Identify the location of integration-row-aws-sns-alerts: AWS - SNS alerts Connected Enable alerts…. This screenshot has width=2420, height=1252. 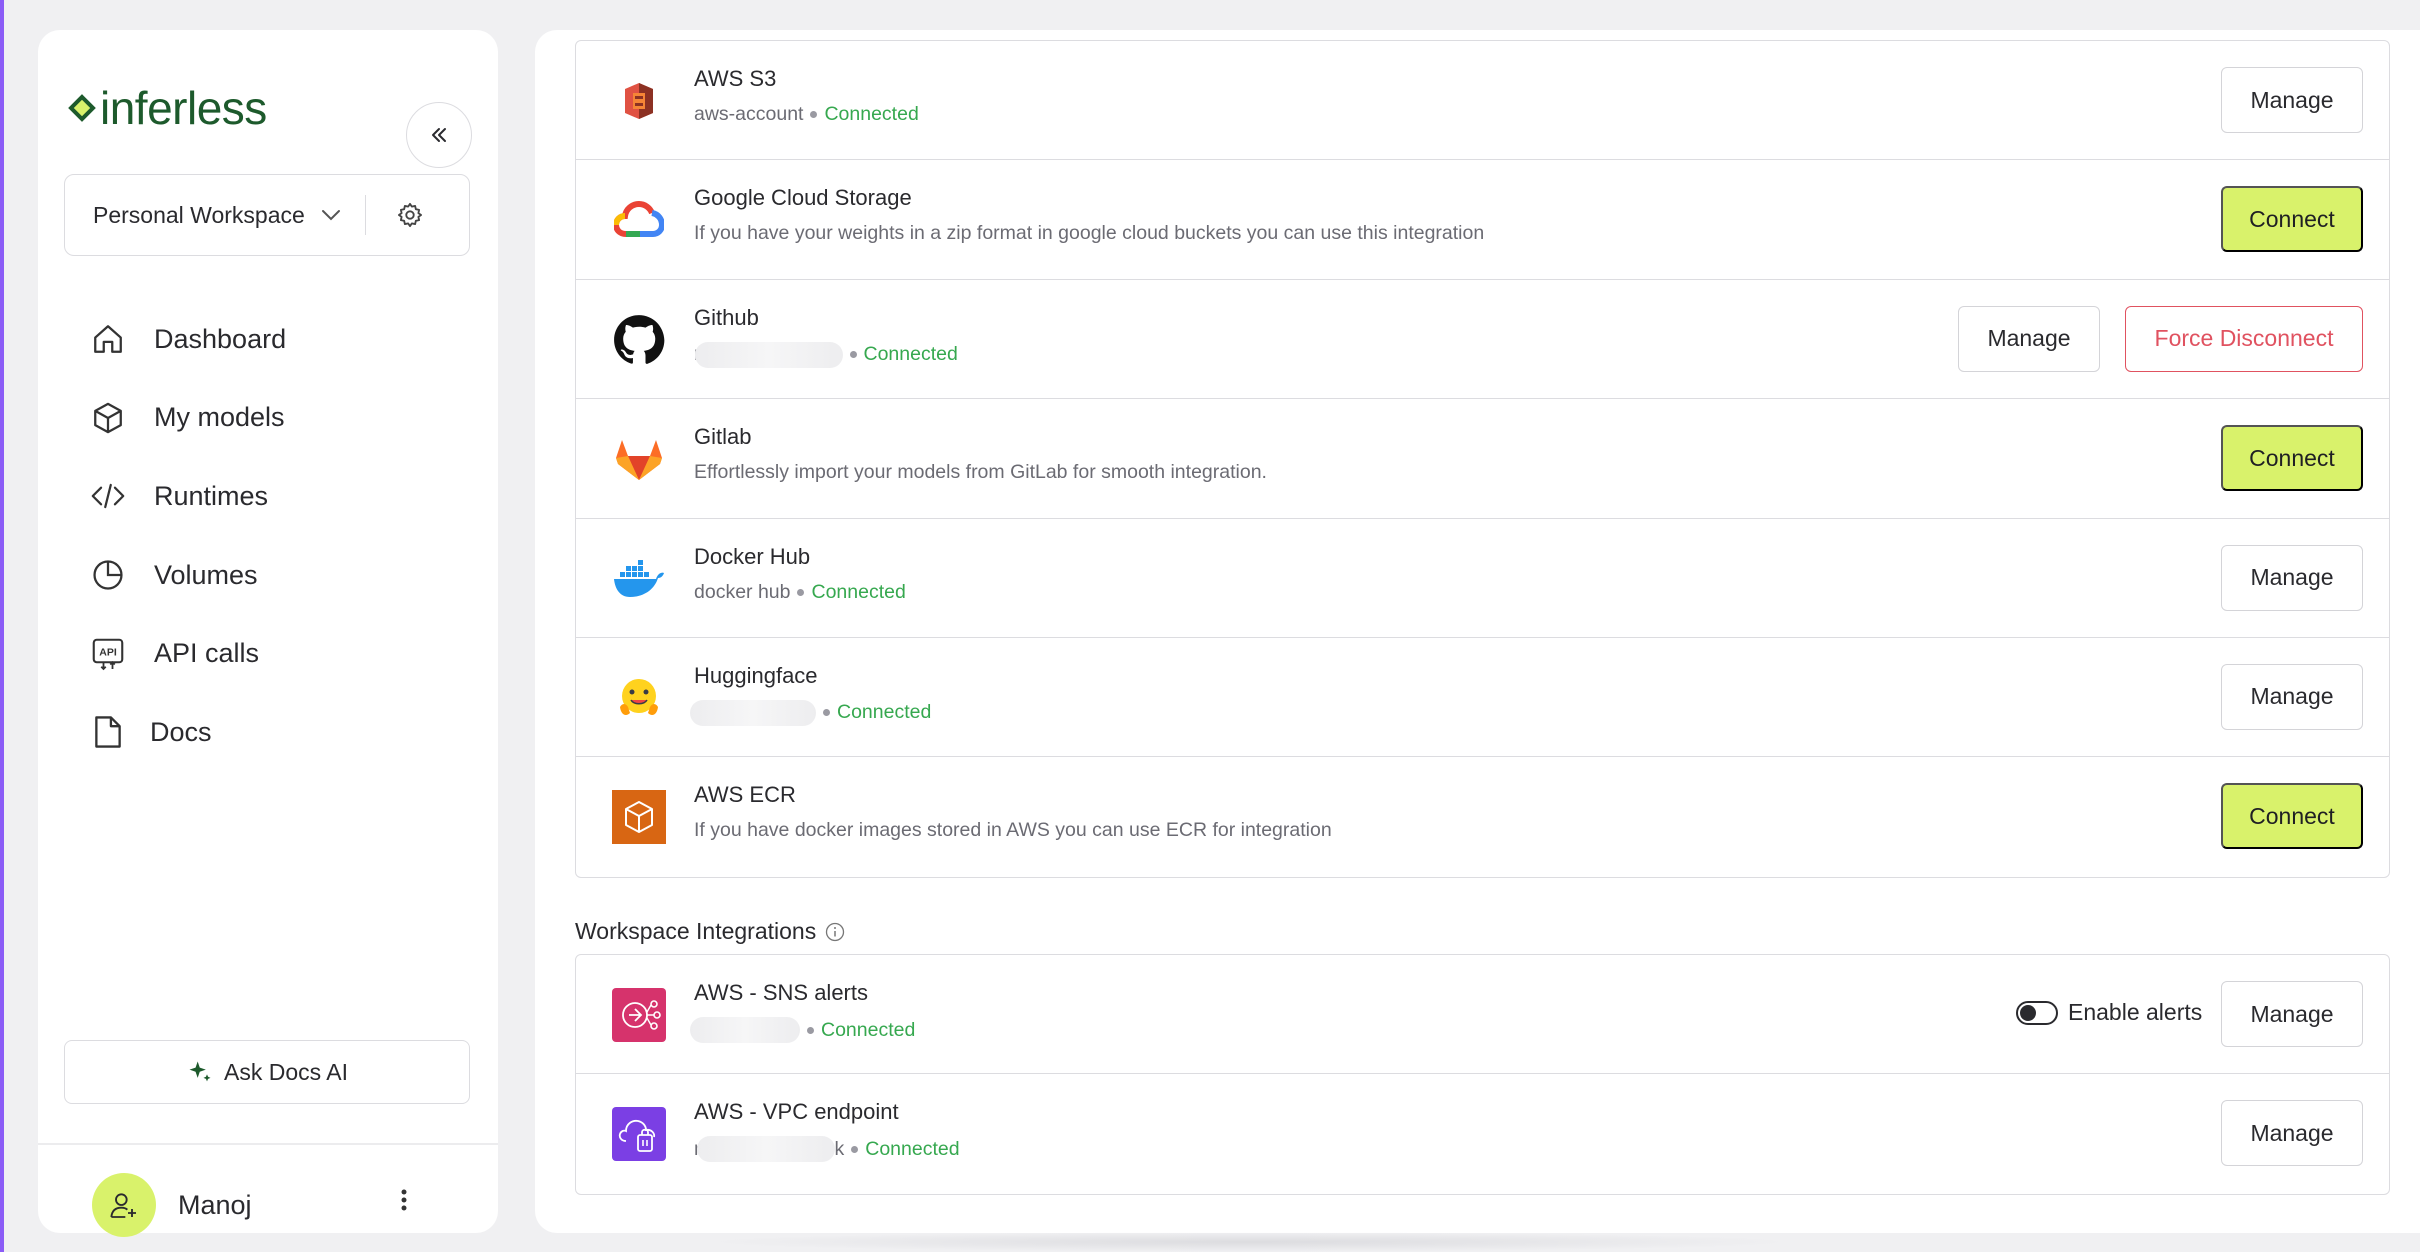
(1482, 1015).